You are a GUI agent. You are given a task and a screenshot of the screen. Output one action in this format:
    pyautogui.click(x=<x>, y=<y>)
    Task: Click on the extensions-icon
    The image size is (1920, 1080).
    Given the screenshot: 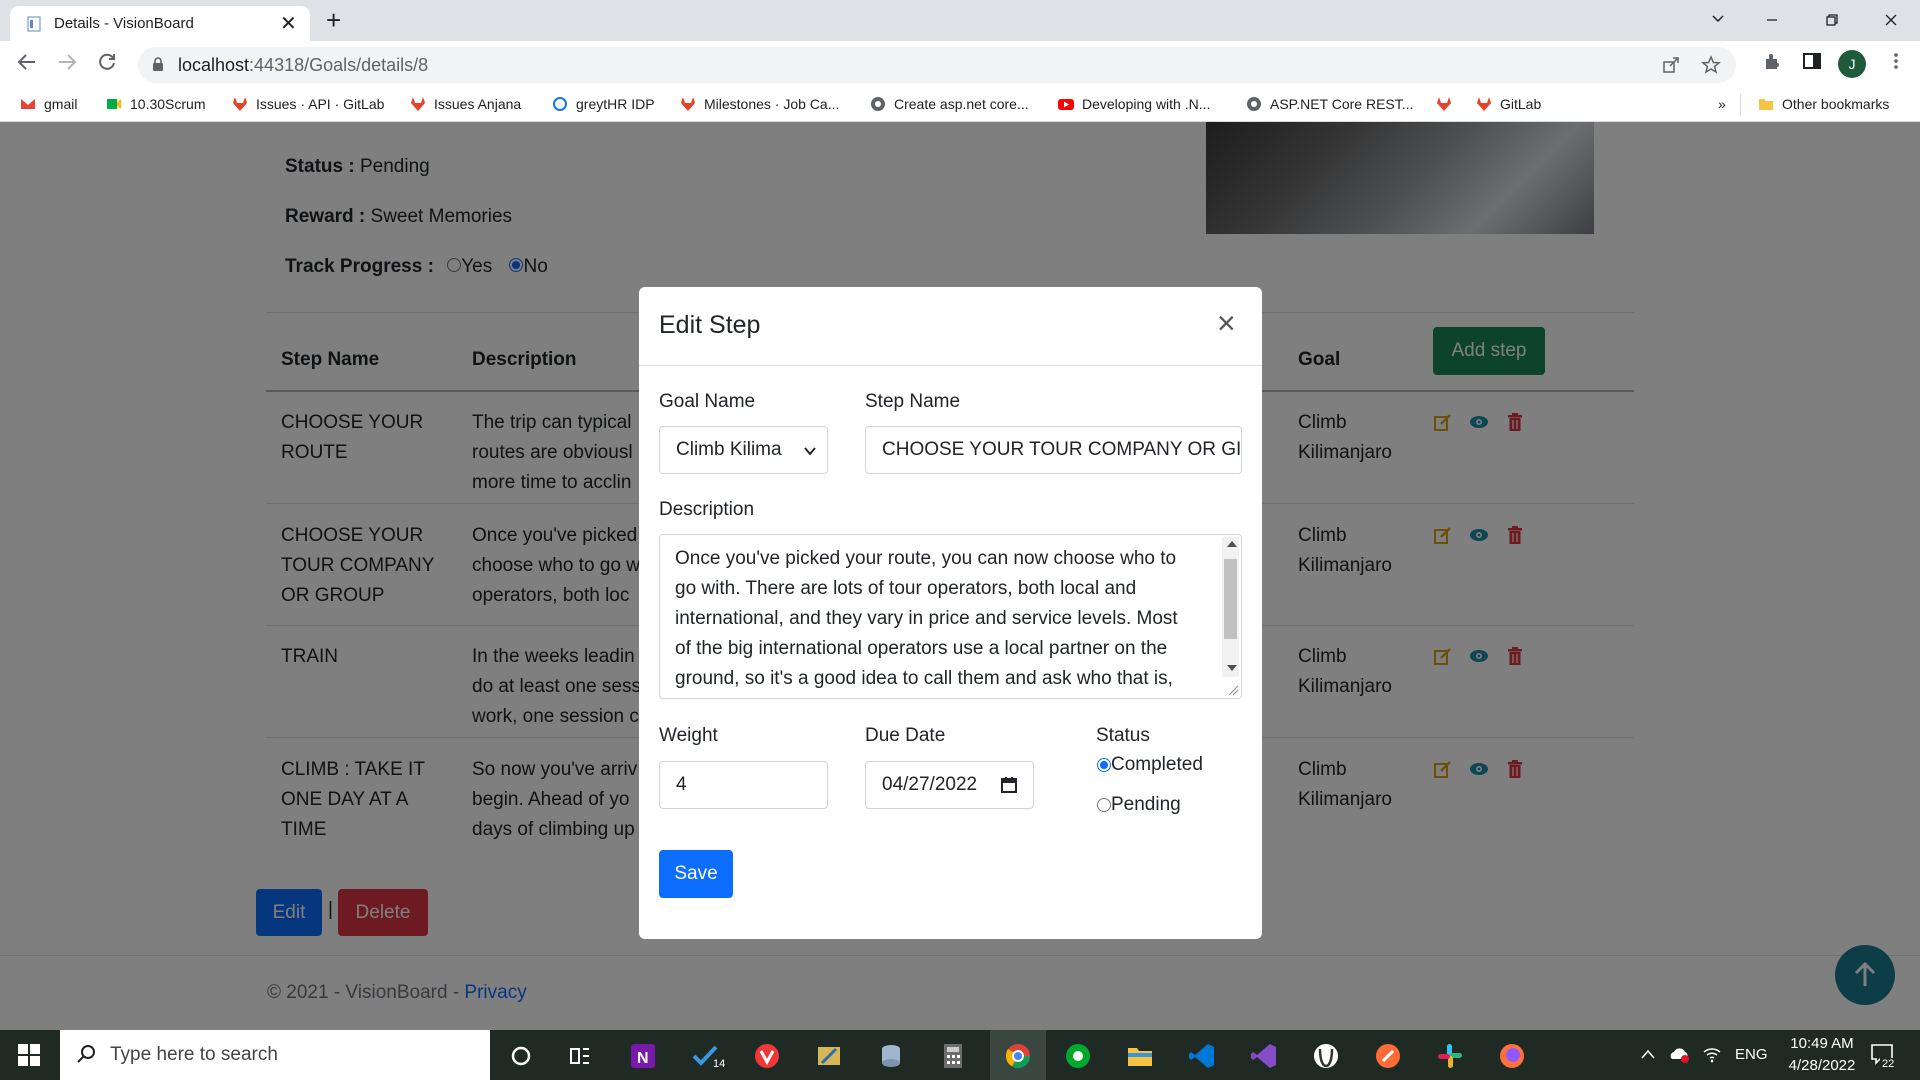 What is the action you would take?
    pyautogui.click(x=1772, y=61)
    